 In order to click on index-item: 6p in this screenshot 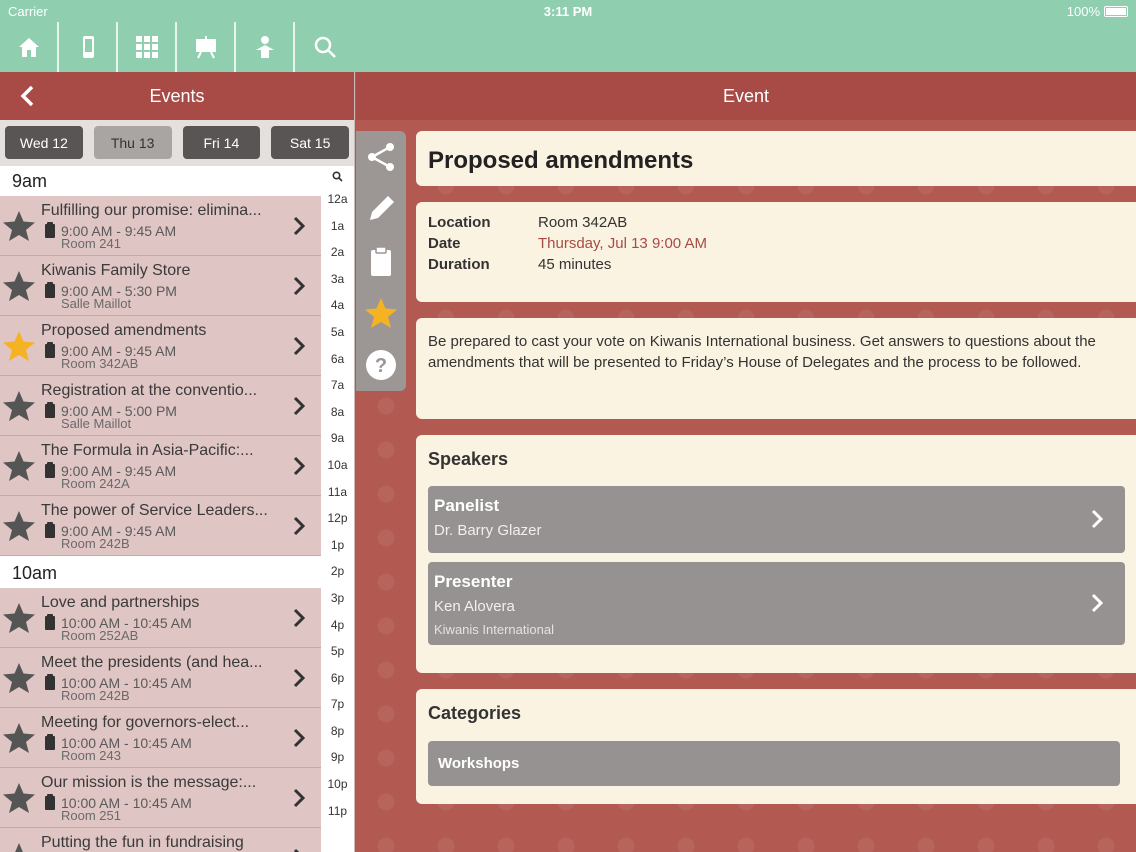, I will do `click(337, 678)`.